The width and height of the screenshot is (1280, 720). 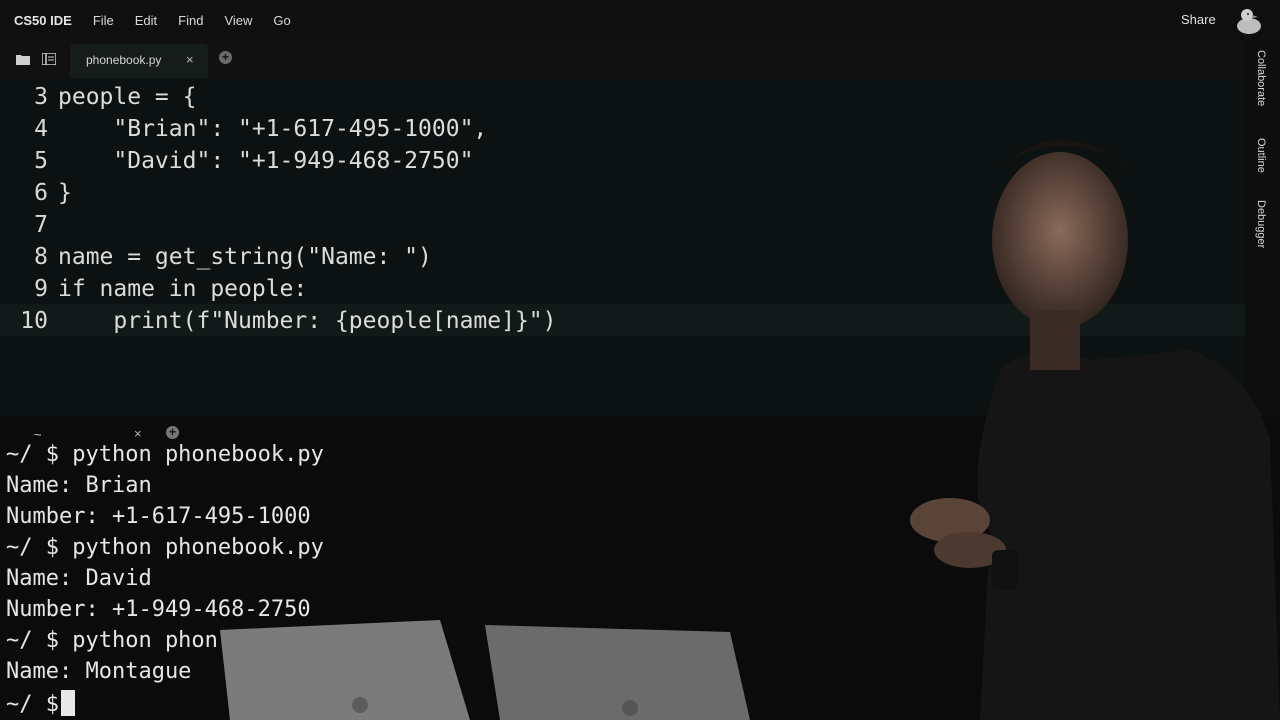 What do you see at coordinates (32, 704) in the screenshot?
I see `terminal-prompt: ~/ $` at bounding box center [32, 704].